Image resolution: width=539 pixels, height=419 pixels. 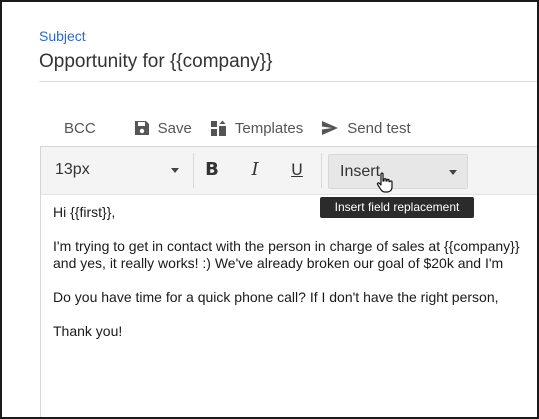 I want to click on bold-button: B, so click(x=212, y=170).